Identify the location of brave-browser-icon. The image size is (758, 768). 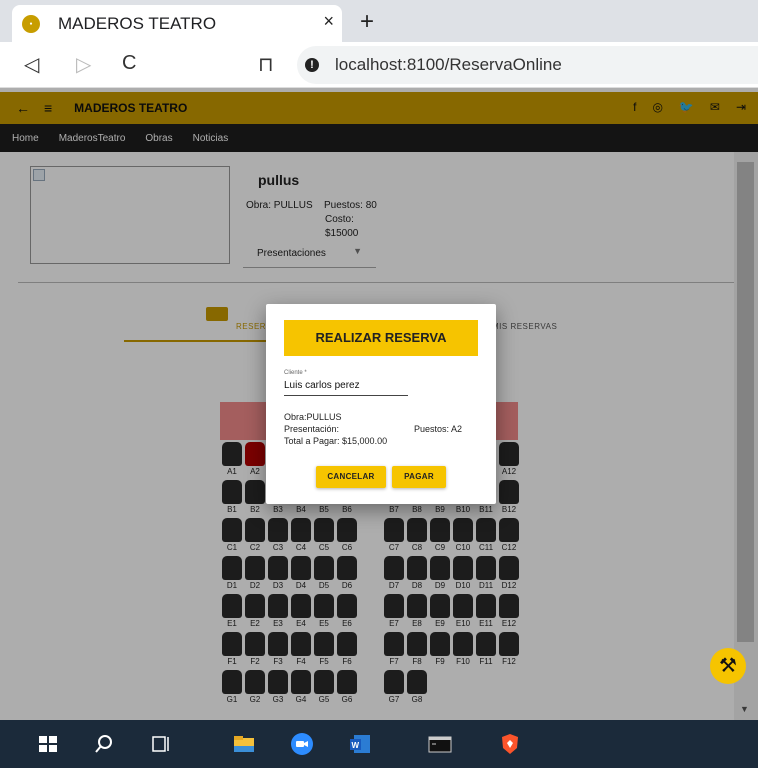
(510, 744).